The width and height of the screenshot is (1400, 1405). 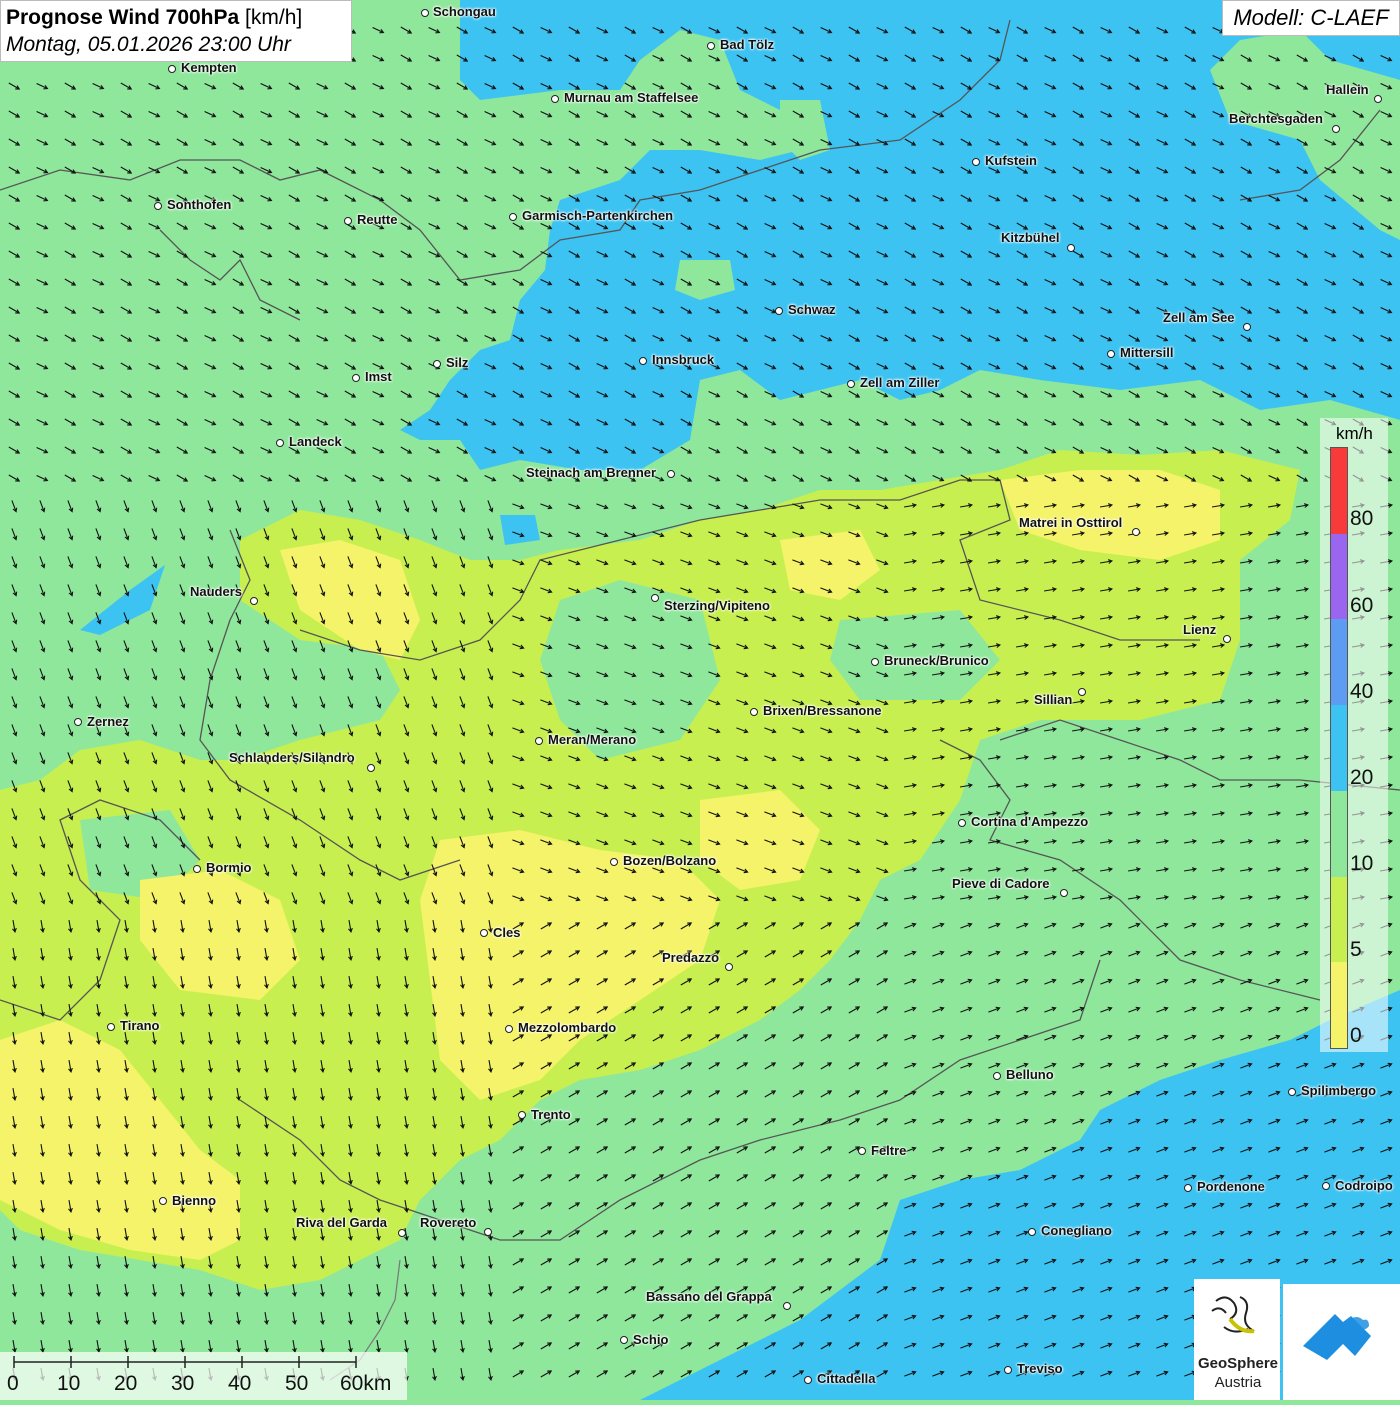 What do you see at coordinates (889, 1150) in the screenshot?
I see `city-label: Feltre` at bounding box center [889, 1150].